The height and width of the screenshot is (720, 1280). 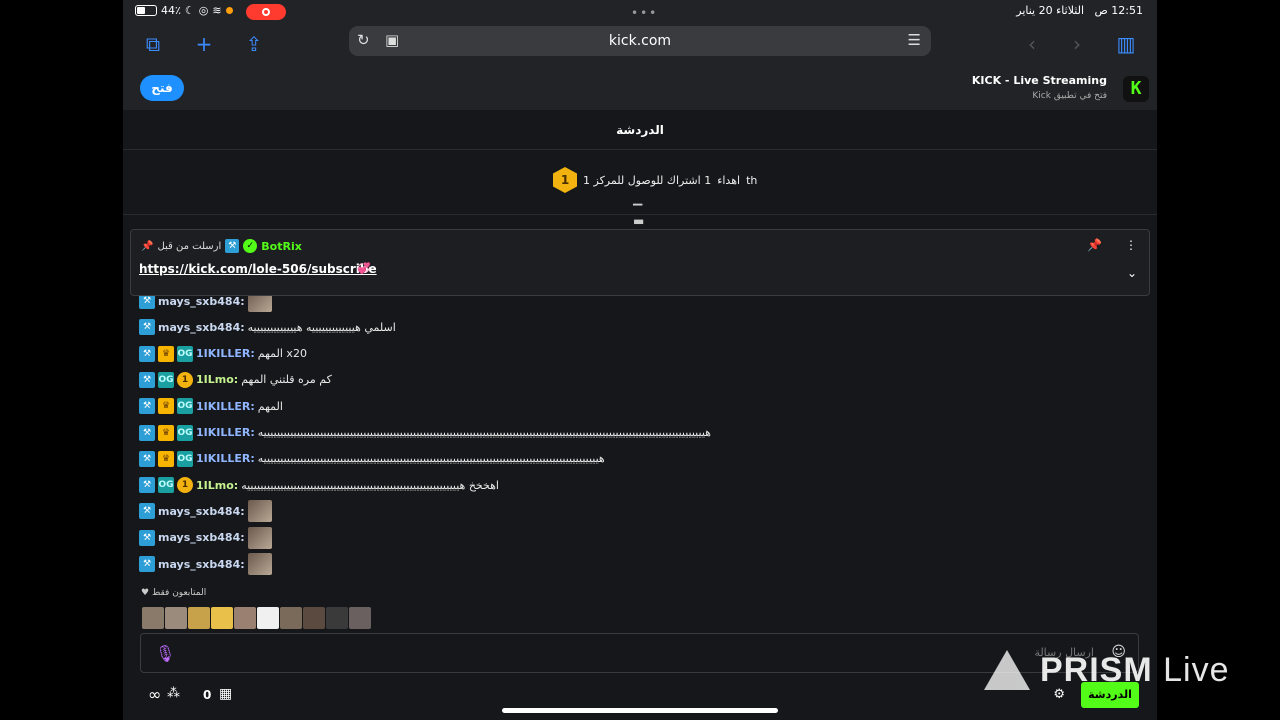 I want to click on url-text: kick.com, so click(x=640, y=41).